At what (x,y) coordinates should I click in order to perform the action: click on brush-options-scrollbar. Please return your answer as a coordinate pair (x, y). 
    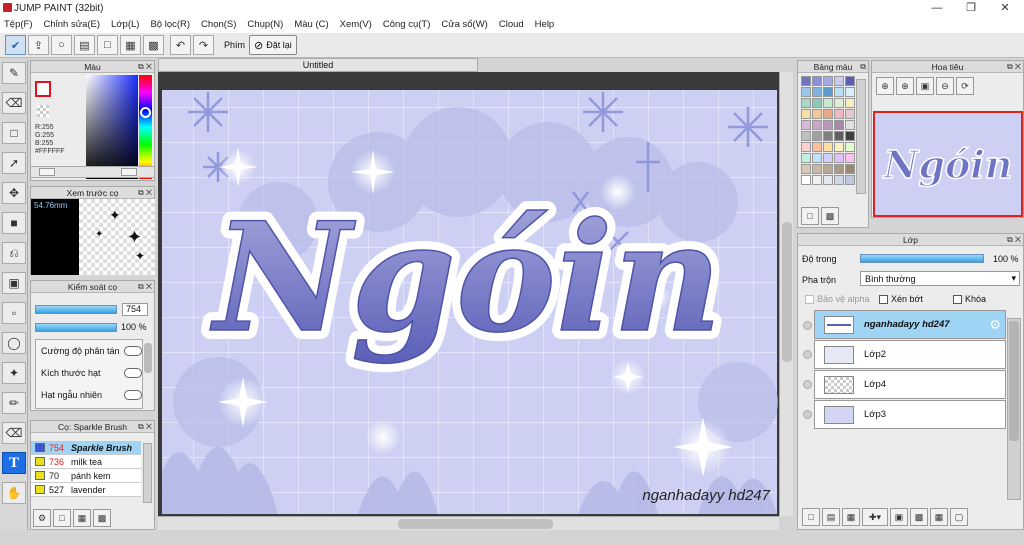
    Looking at the image, I should click on (148, 358).